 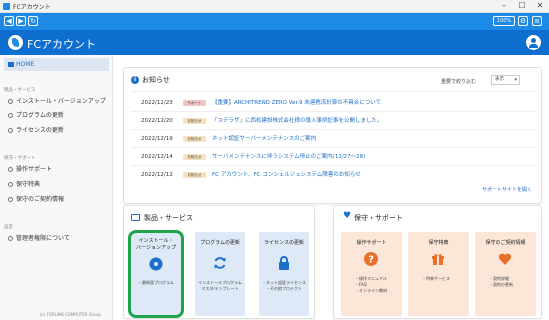 What do you see at coordinates (34, 169) in the screenshot?
I see `sidebar-item-label: 操作サポート` at bounding box center [34, 169].